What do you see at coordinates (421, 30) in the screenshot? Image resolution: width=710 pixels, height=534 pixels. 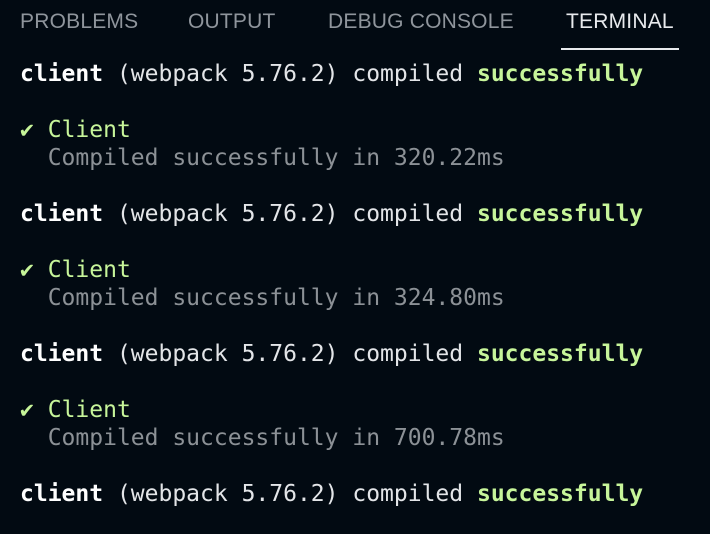 I see `tab-debug-console: DEBUG CONSOLE` at bounding box center [421, 30].